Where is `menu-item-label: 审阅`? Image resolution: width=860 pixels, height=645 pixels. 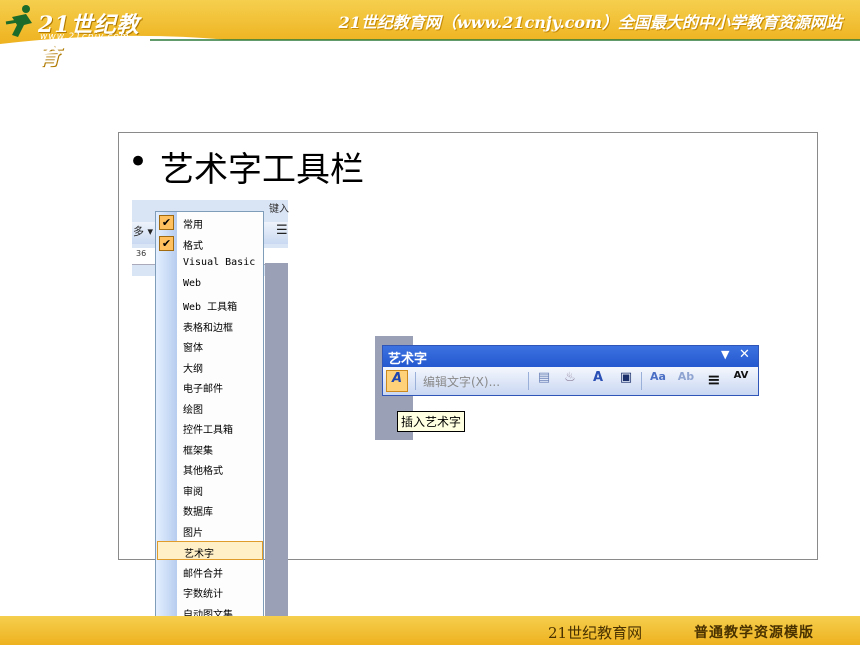
menu-item-label: 审阅 is located at coordinates (193, 492).